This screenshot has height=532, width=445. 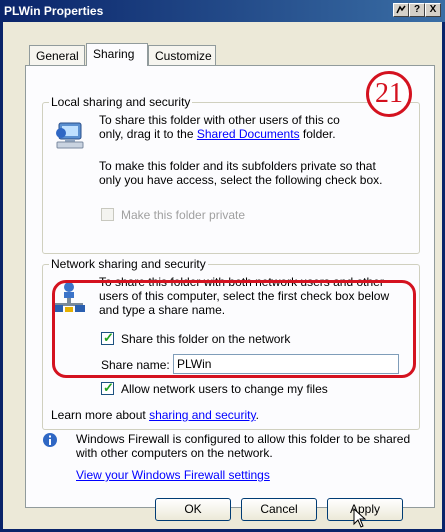 What do you see at coordinates (279, 509) in the screenshot?
I see `cancel-button: Cancel` at bounding box center [279, 509].